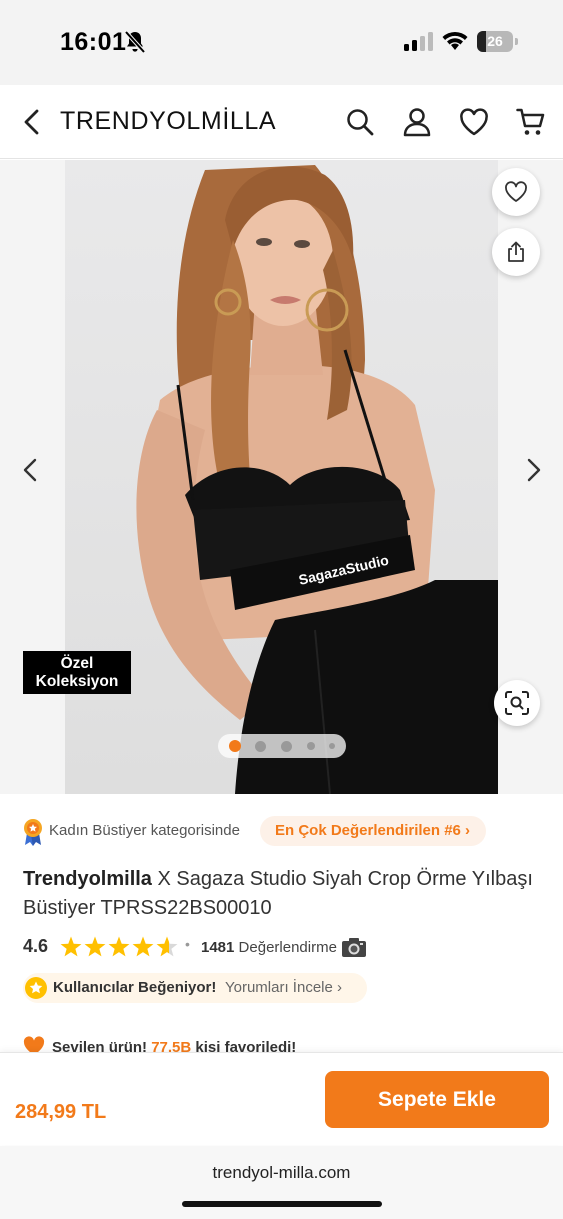  I want to click on back-arrow-icon, so click(32, 122).